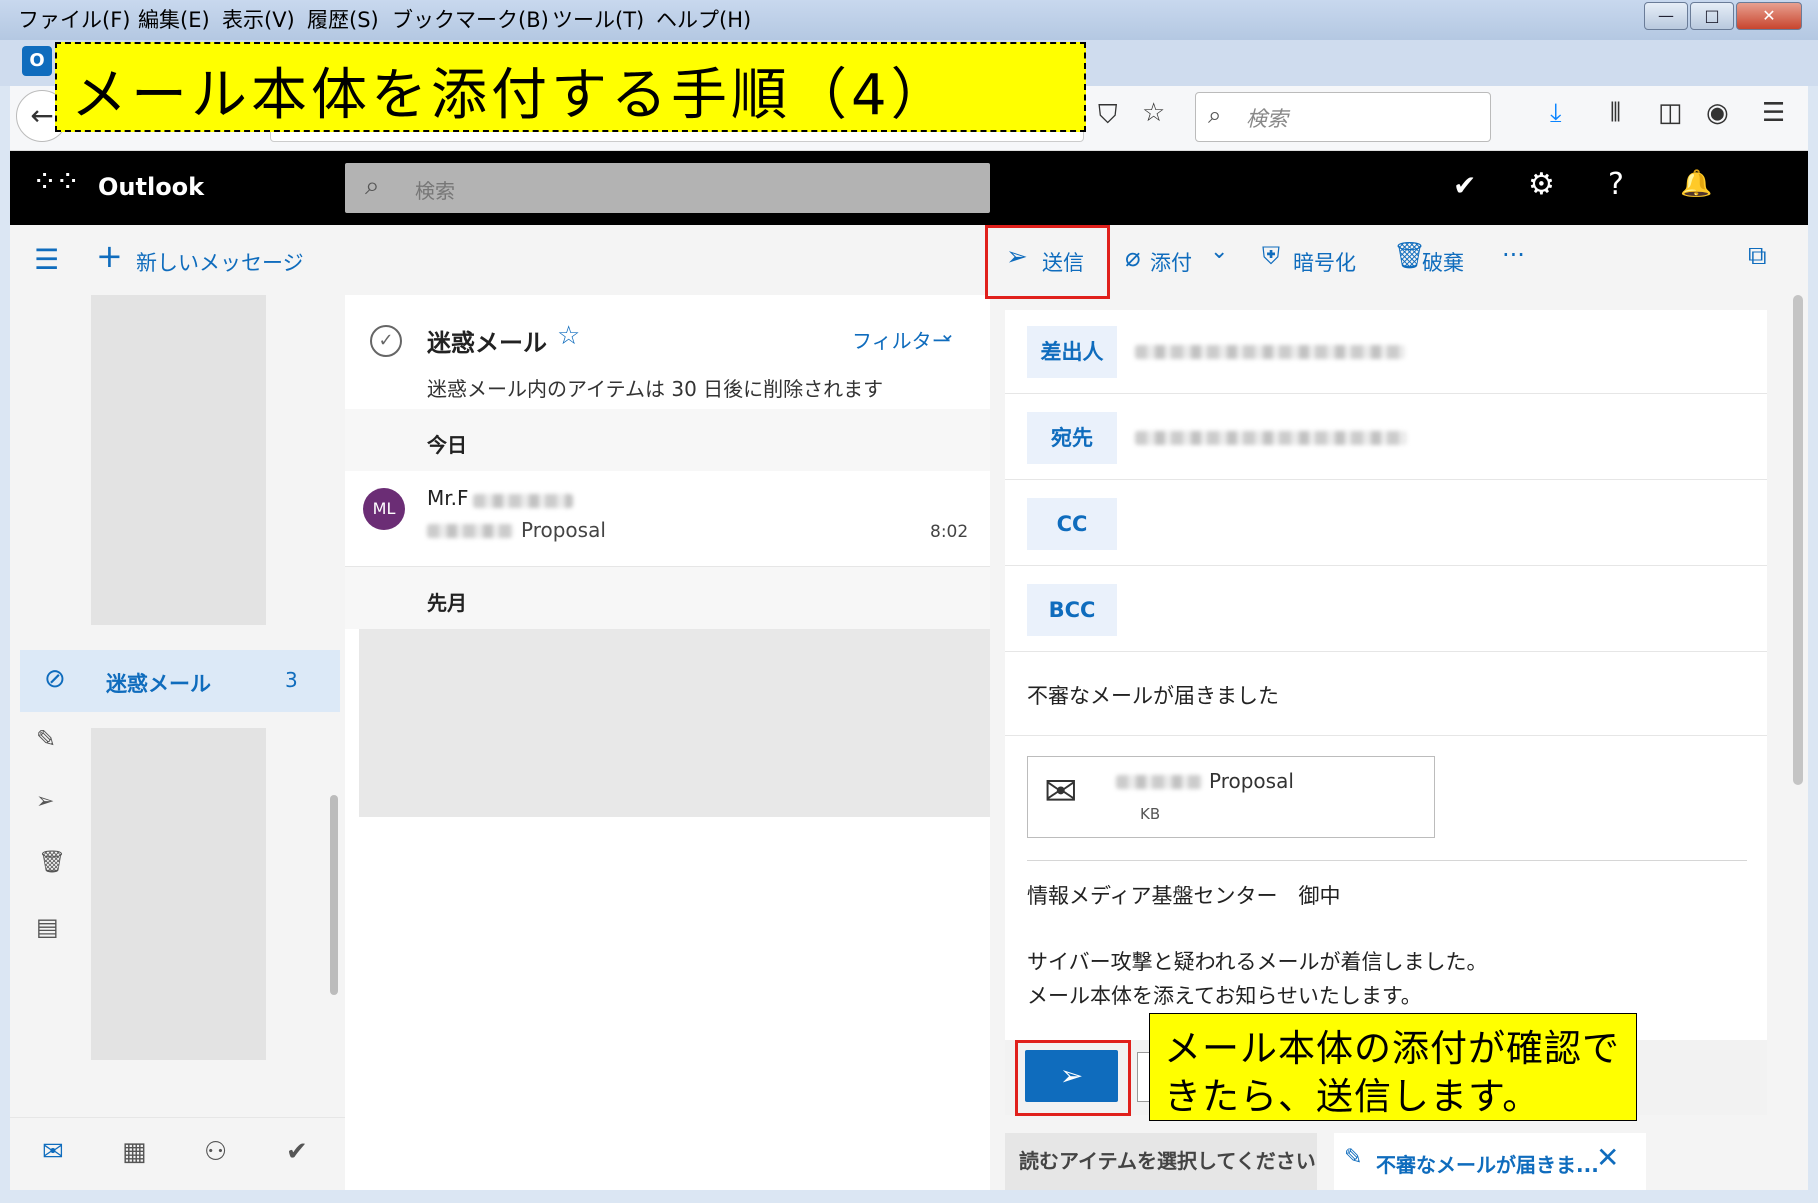 The height and width of the screenshot is (1203, 1818). Describe the element at coordinates (297, 1152) in the screenshot. I see `todo-icon: ✔` at that location.